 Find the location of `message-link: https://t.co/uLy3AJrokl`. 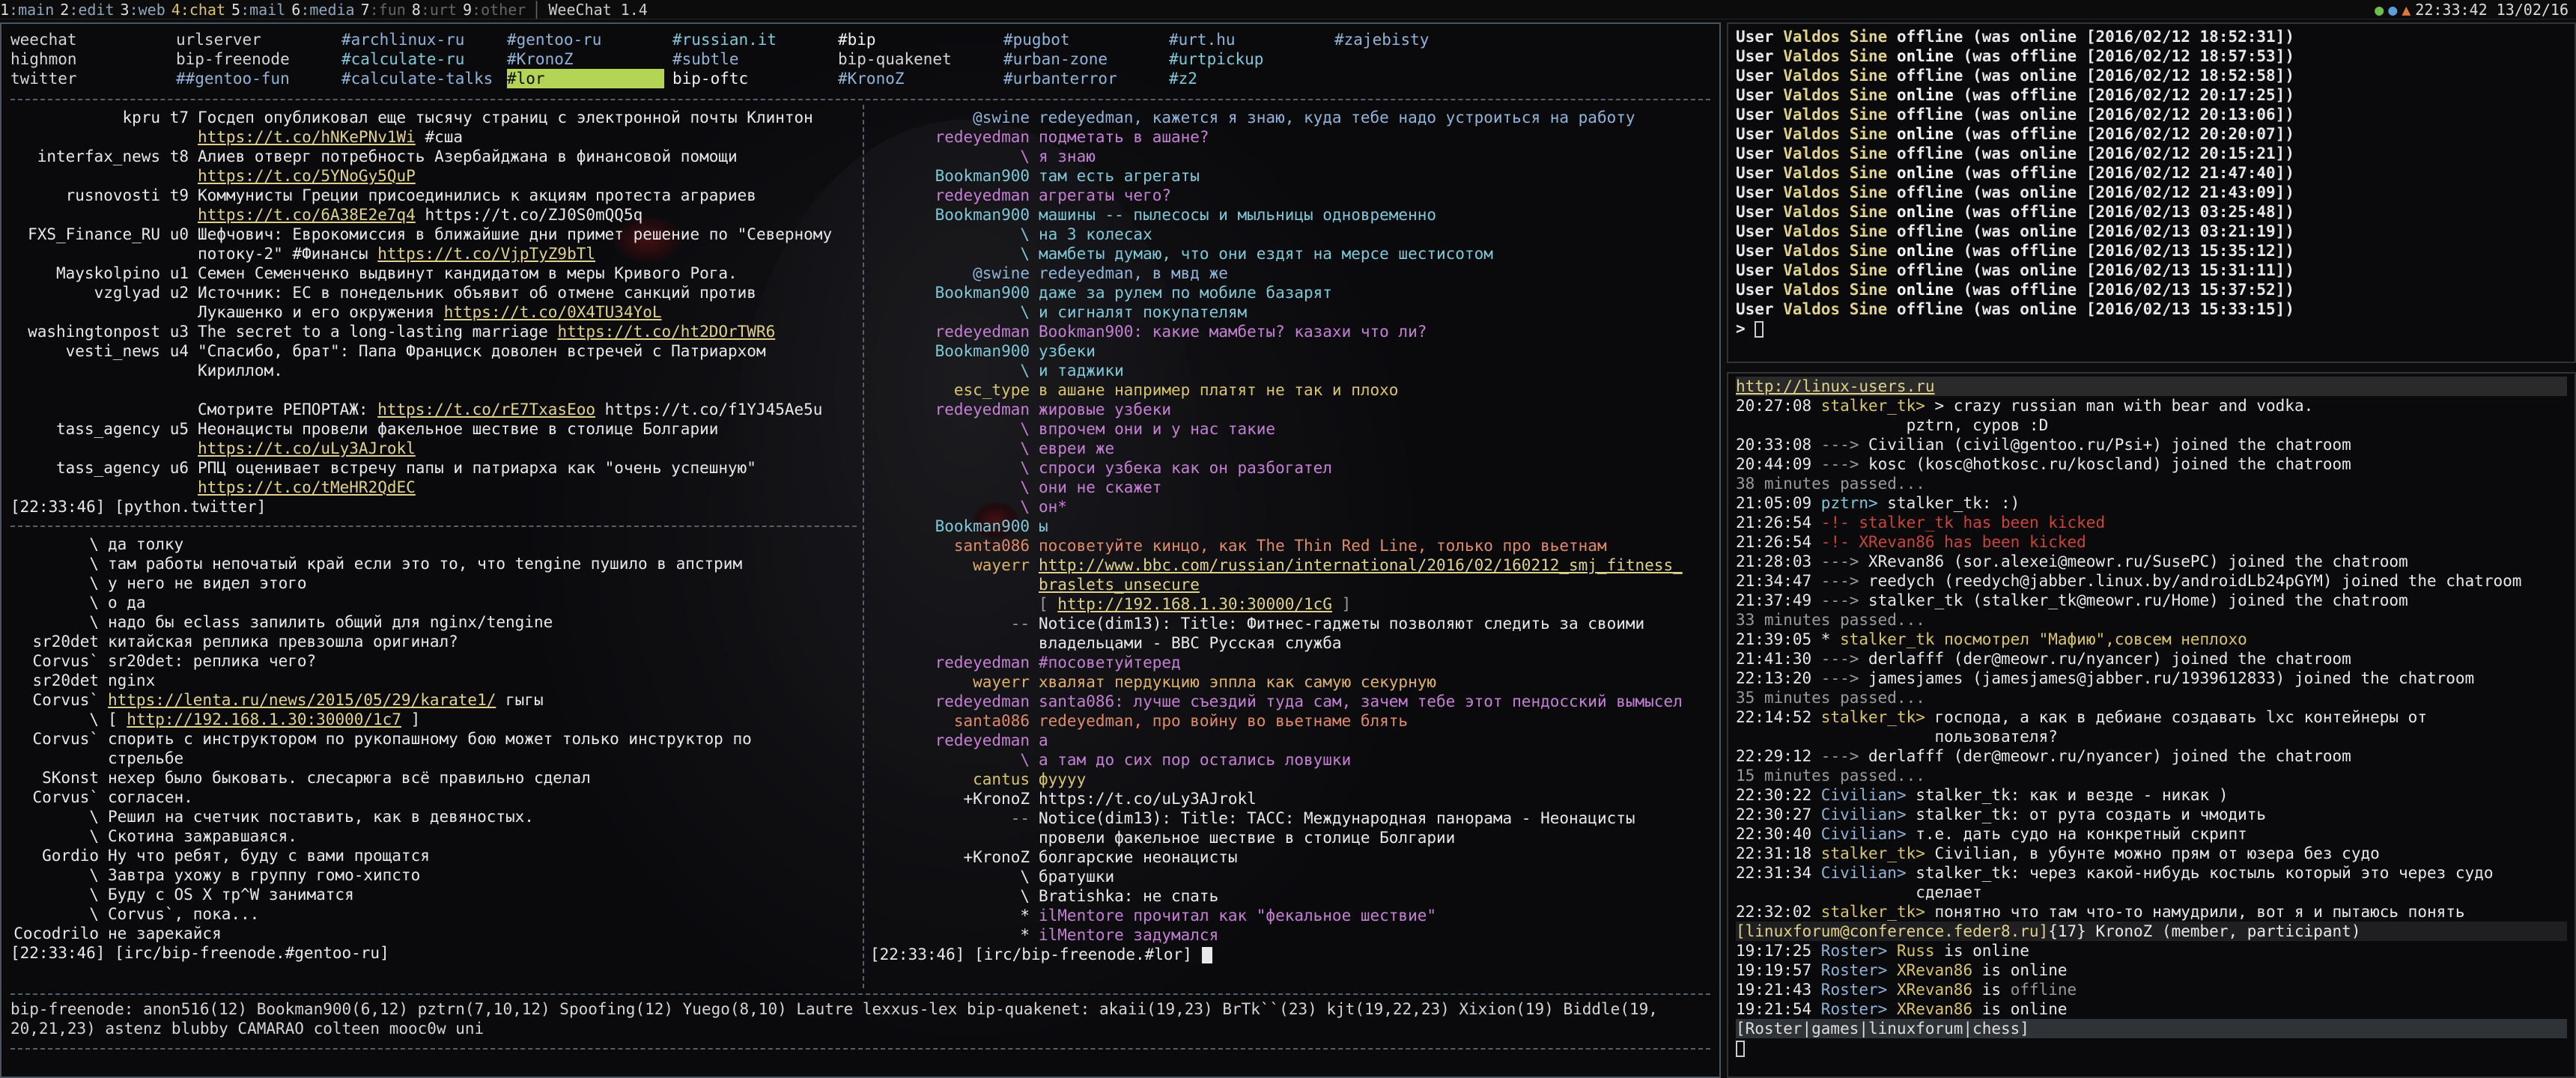

message-link: https://t.co/uLy3AJrokl is located at coordinates (307, 448).